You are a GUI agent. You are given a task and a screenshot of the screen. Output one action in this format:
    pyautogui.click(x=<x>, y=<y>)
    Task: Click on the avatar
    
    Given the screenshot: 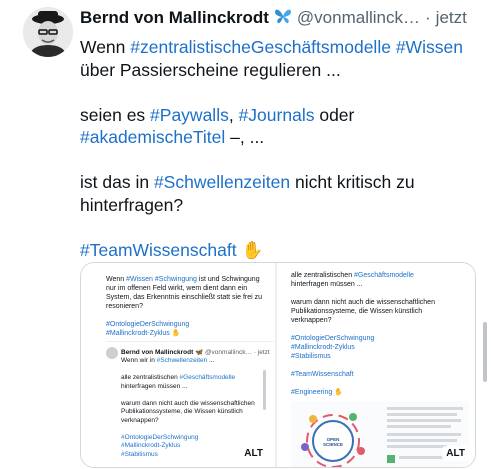 What is the action you would take?
    pyautogui.click(x=48, y=32)
    